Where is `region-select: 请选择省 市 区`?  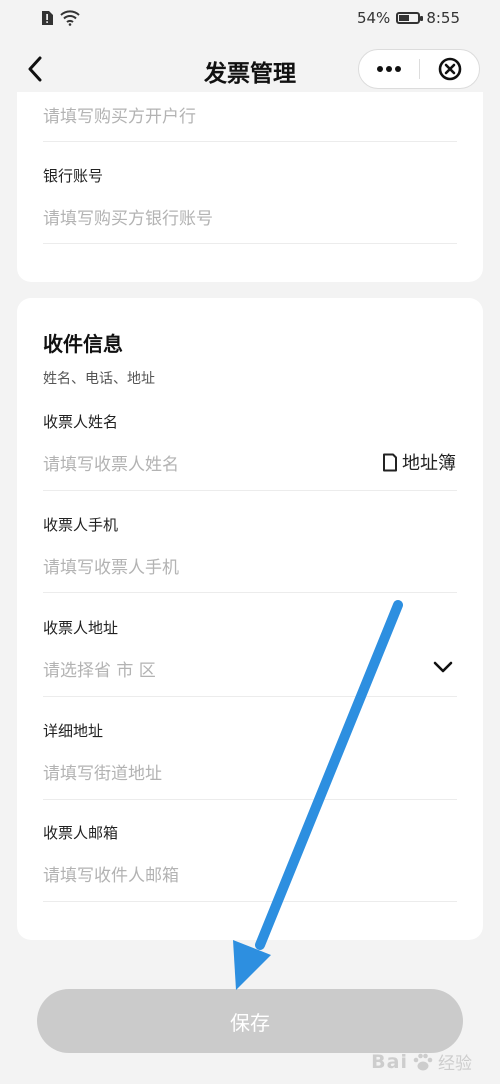
region-select: 请选择省 市 区 is located at coordinates (223, 668).